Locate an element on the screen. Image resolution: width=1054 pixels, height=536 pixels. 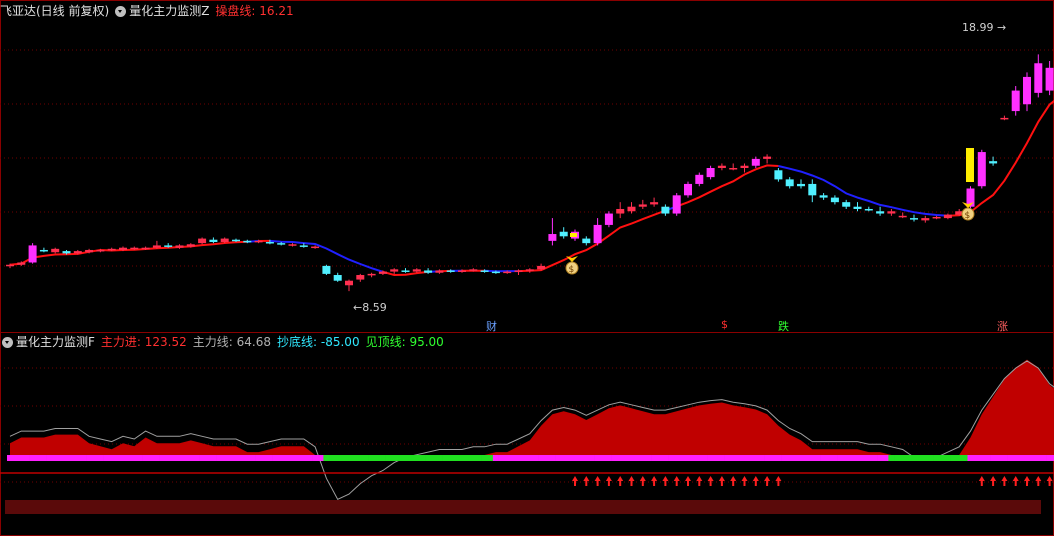
stock-title: 飞亚达(日线 前复权) is located at coordinates (54, 11).